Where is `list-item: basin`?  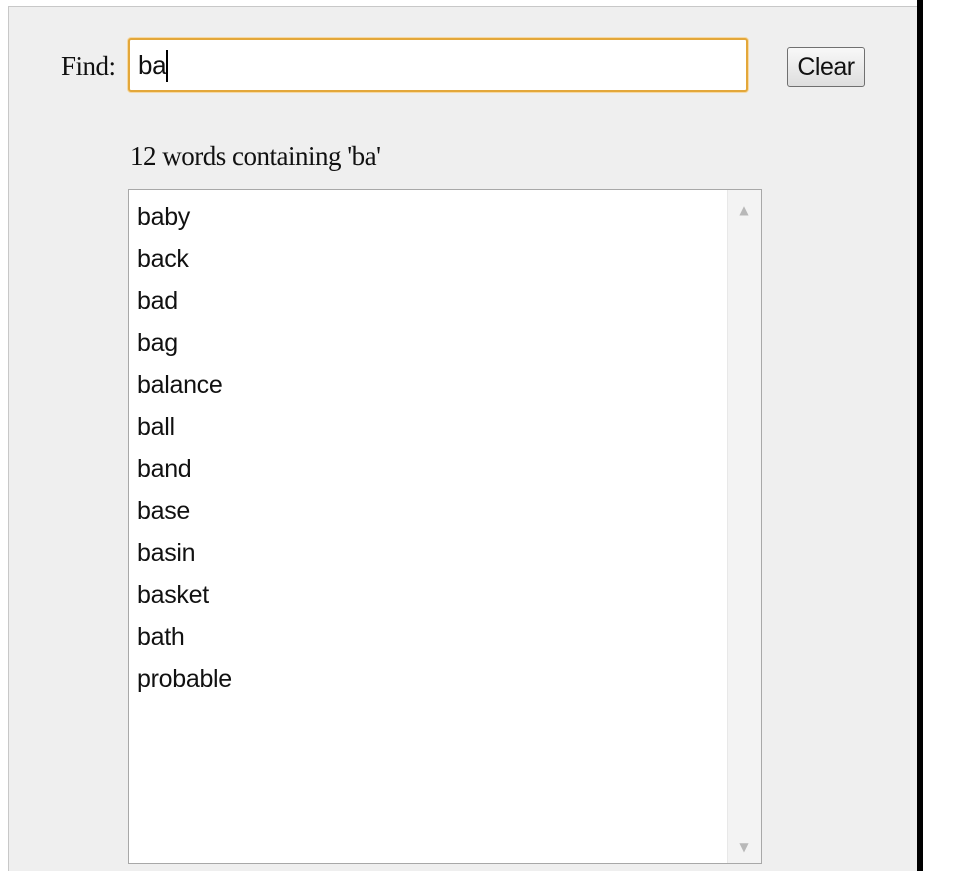
list-item: basin is located at coordinates (427, 553).